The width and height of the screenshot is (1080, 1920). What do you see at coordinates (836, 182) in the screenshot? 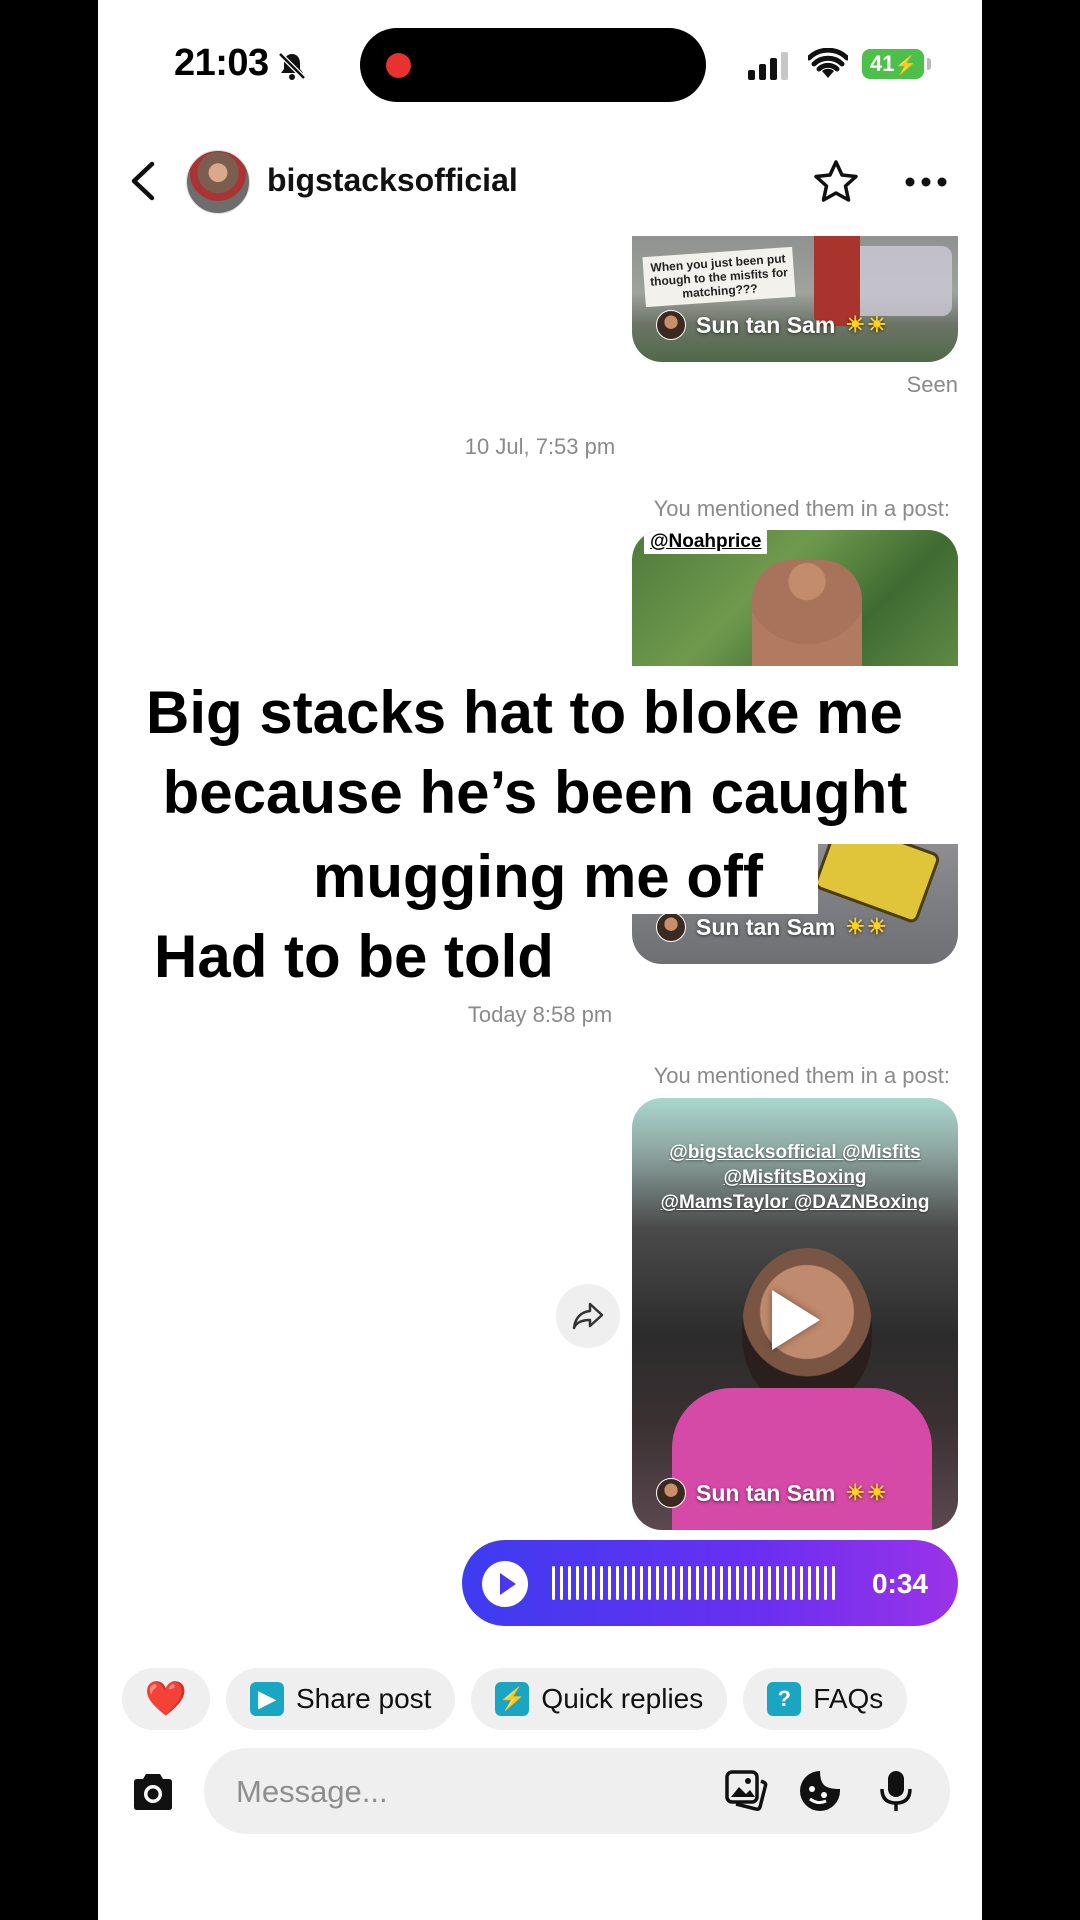
I see `star-icon` at bounding box center [836, 182].